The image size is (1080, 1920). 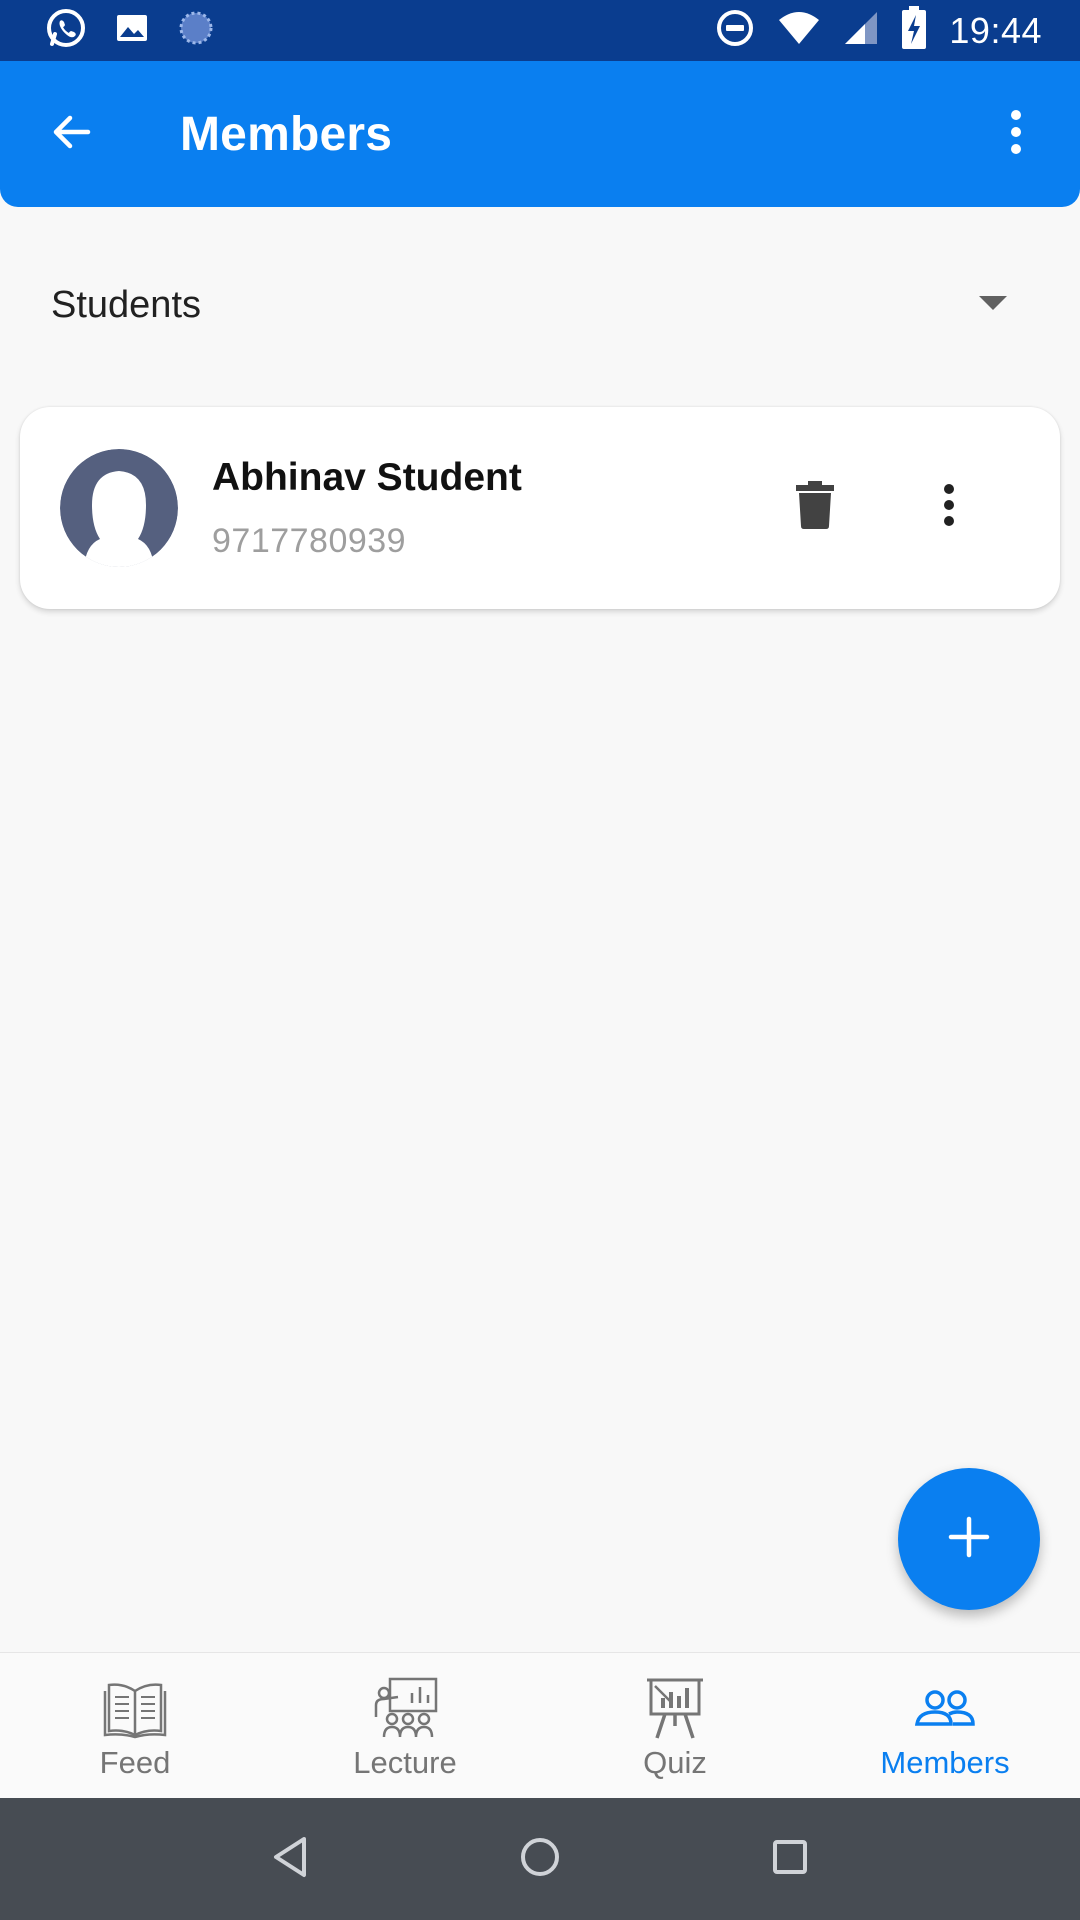 What do you see at coordinates (540, 134) in the screenshot?
I see `app-bar: Members` at bounding box center [540, 134].